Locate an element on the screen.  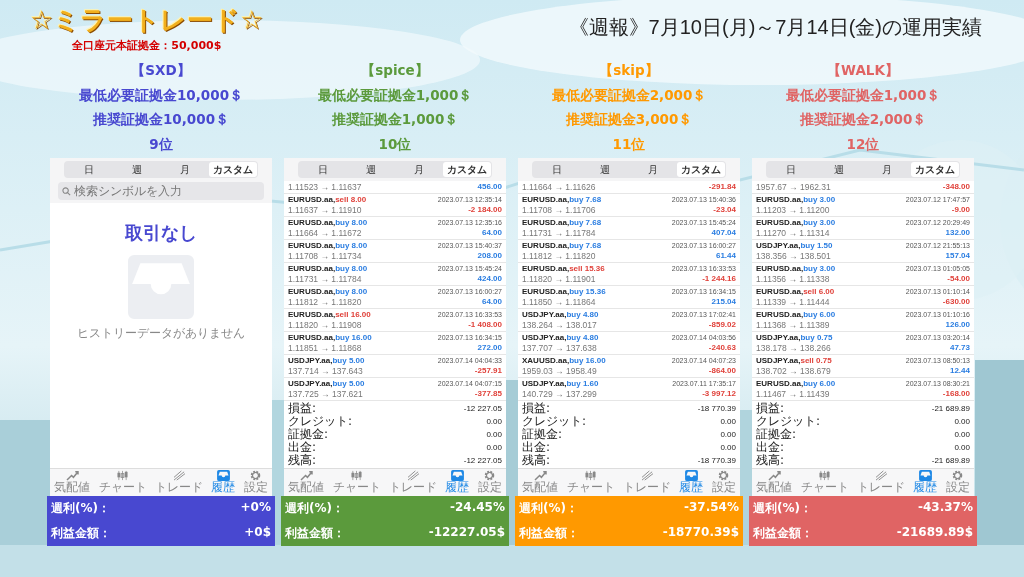
account-name: 【skip】 is located at coordinates (629, 70).